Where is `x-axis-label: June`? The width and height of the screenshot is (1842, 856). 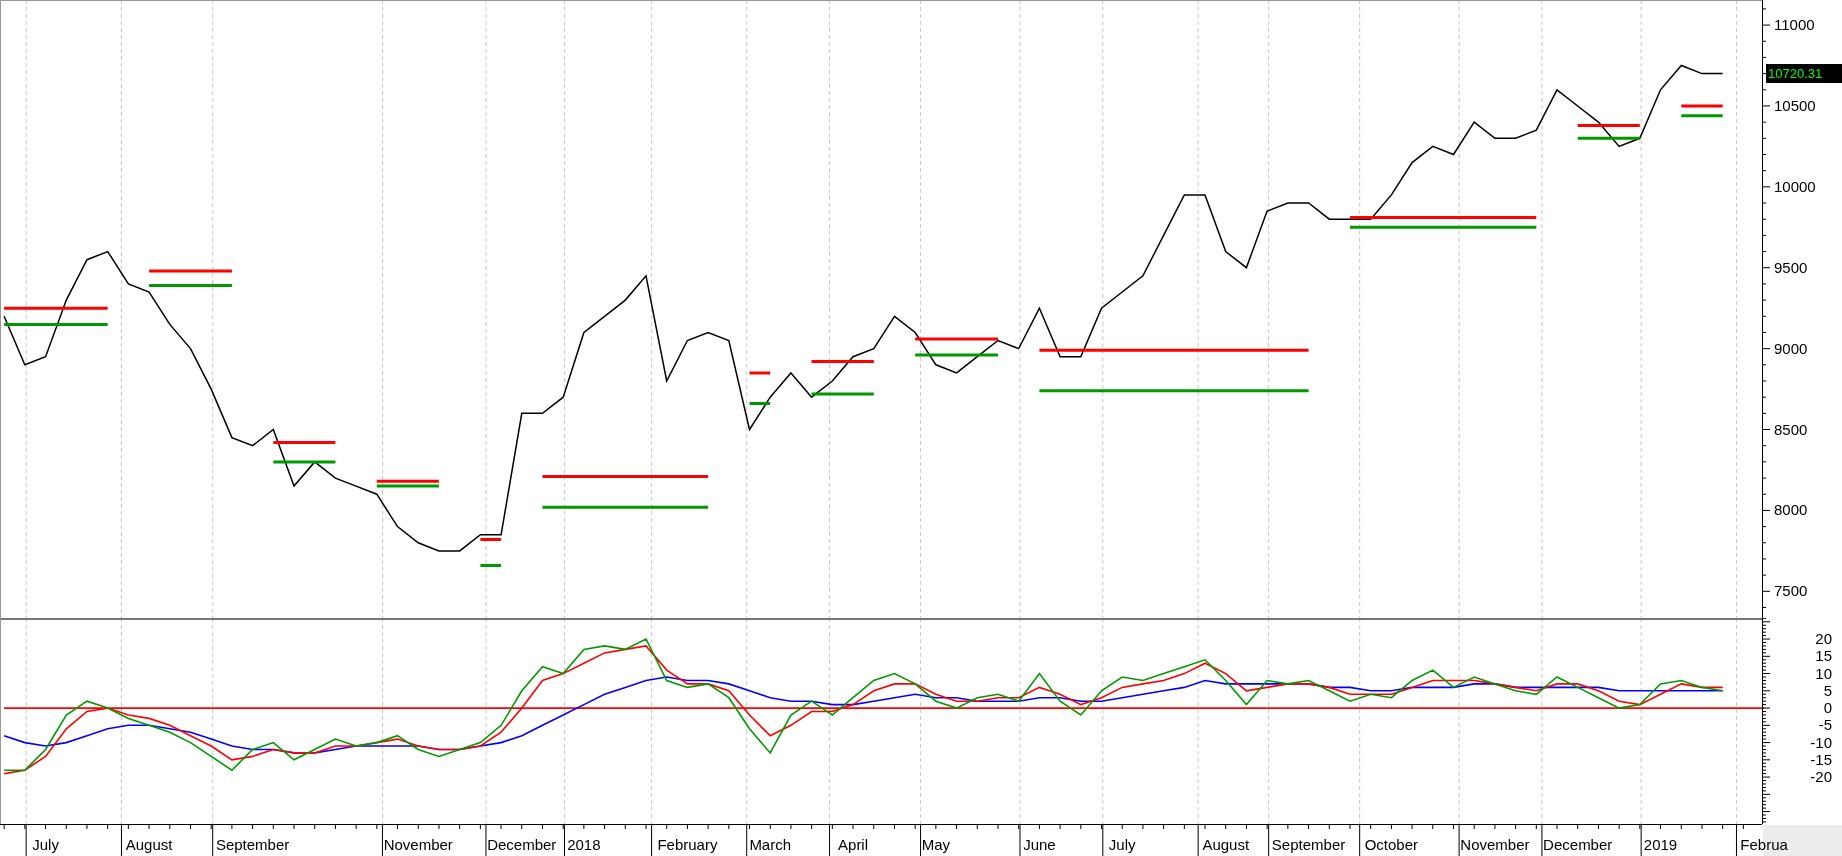
x-axis-label: June is located at coordinates (1039, 844).